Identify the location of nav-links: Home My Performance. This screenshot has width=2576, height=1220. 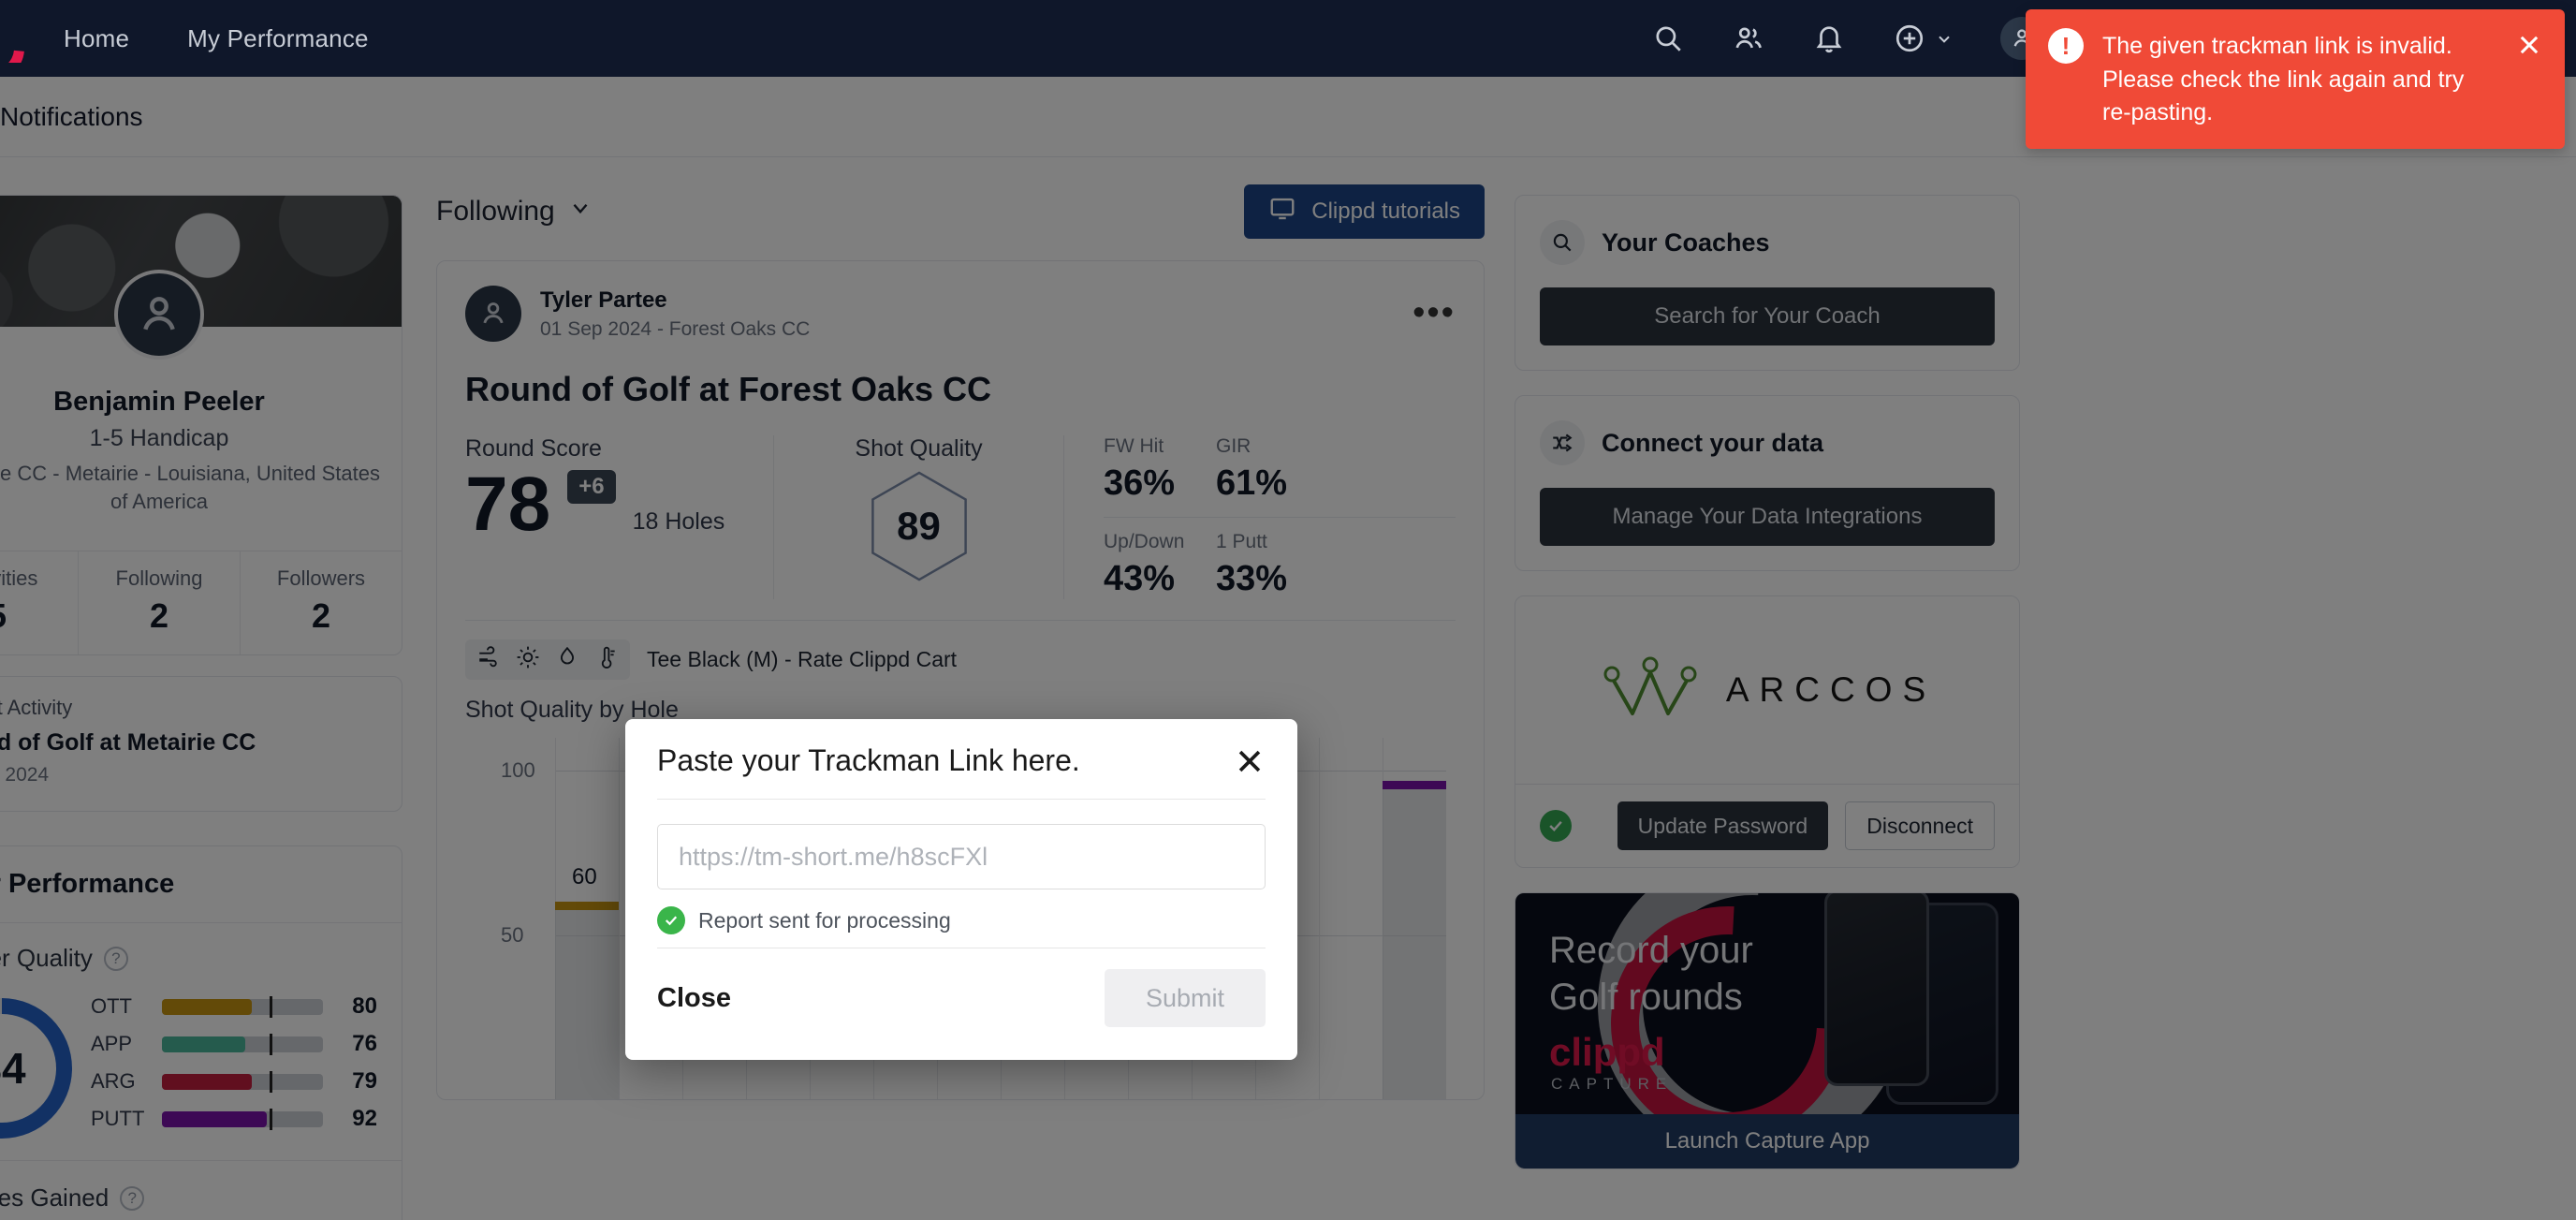
(216, 38).